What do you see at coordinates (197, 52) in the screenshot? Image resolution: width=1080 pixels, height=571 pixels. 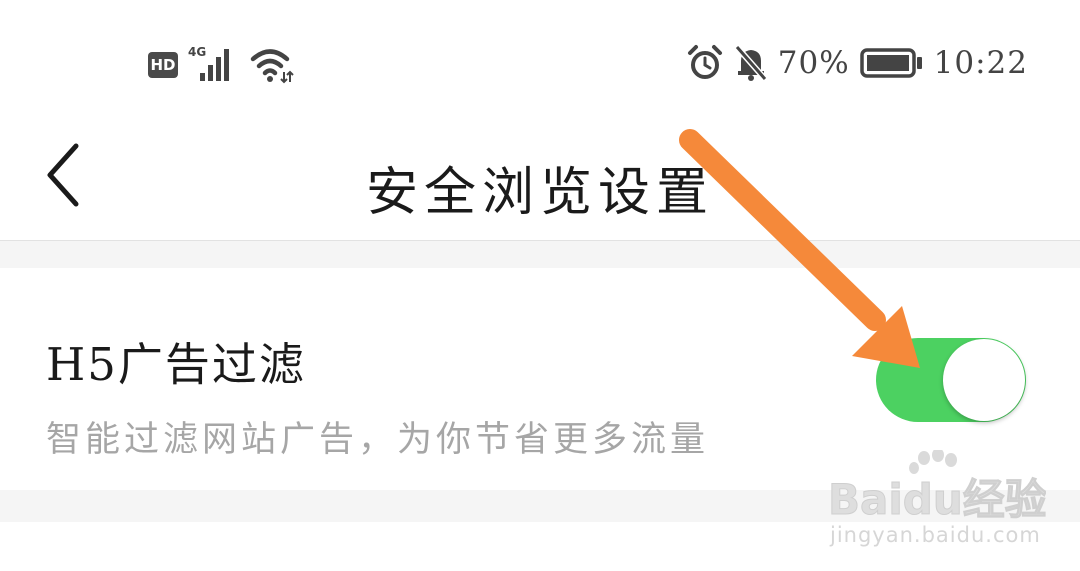 I see `network-type-label: 4G` at bounding box center [197, 52].